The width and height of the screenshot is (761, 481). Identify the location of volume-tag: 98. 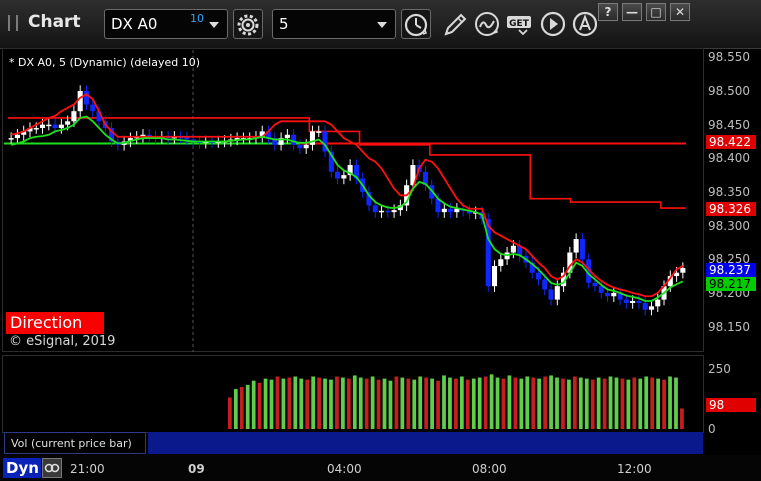
(731, 405).